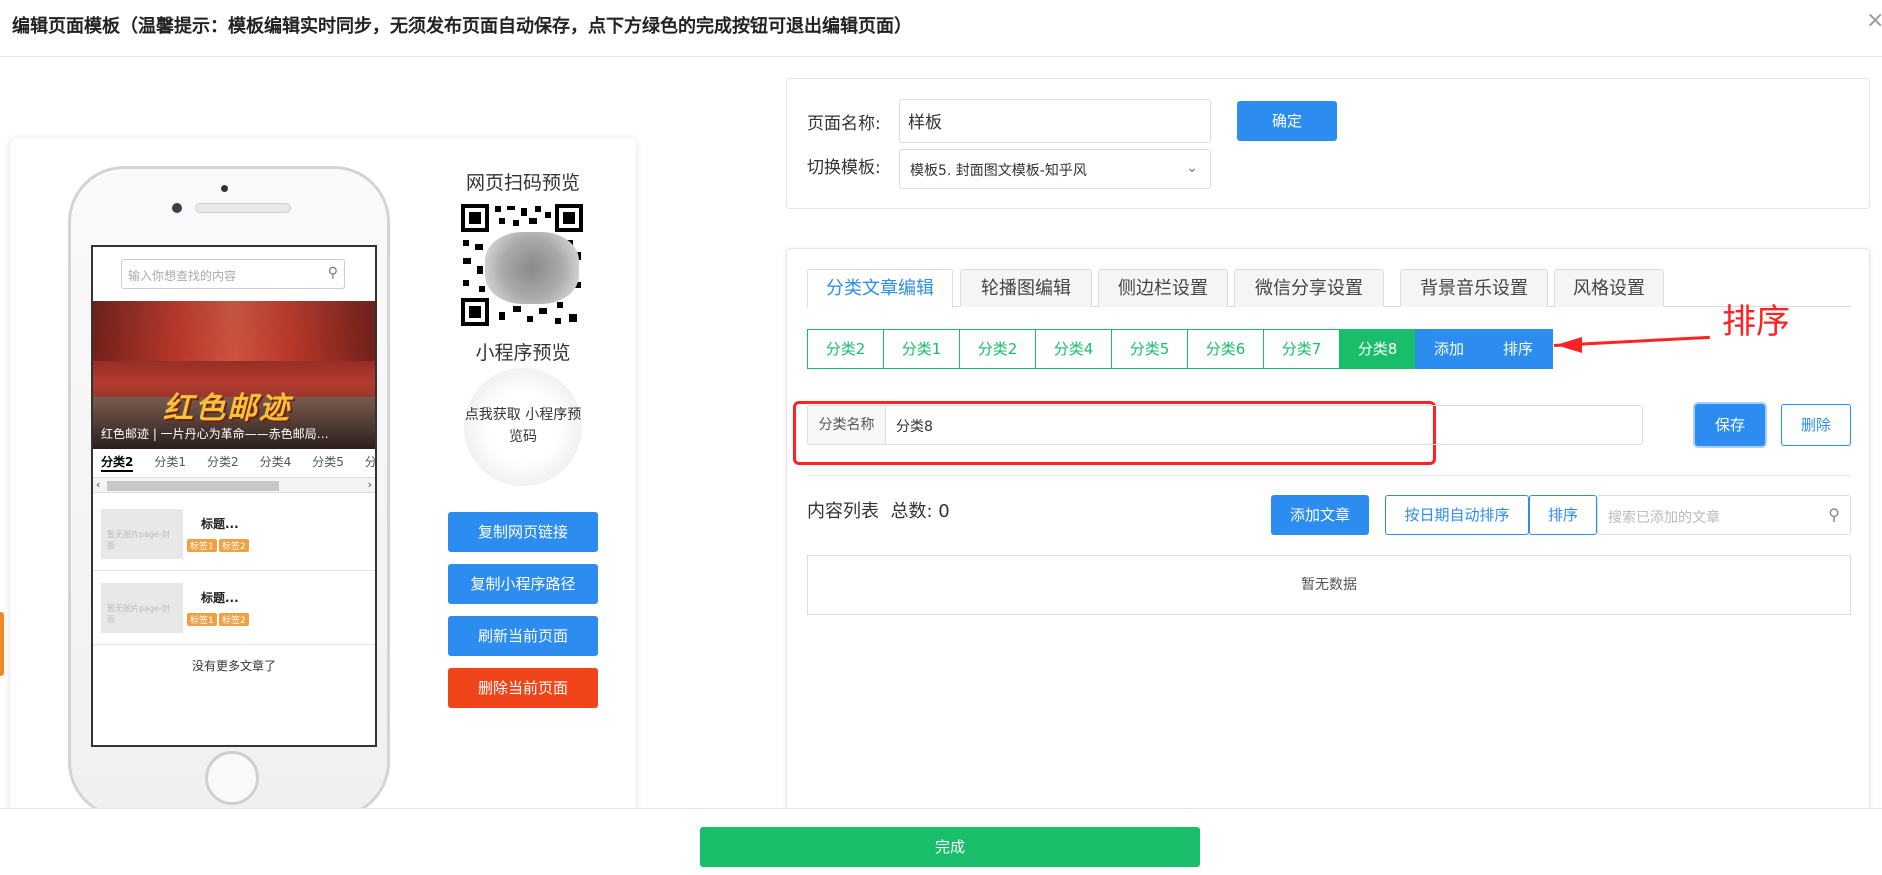 This screenshot has width=1882, height=875. What do you see at coordinates (522, 183) in the screenshot?
I see `web-preview-title: 网页扫码预览` at bounding box center [522, 183].